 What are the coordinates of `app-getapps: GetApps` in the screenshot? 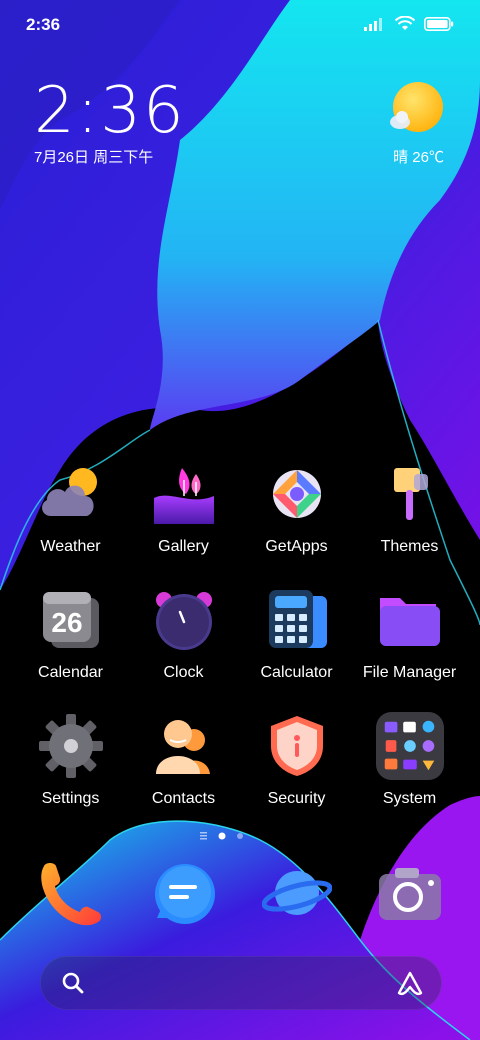 It's located at (296, 508).